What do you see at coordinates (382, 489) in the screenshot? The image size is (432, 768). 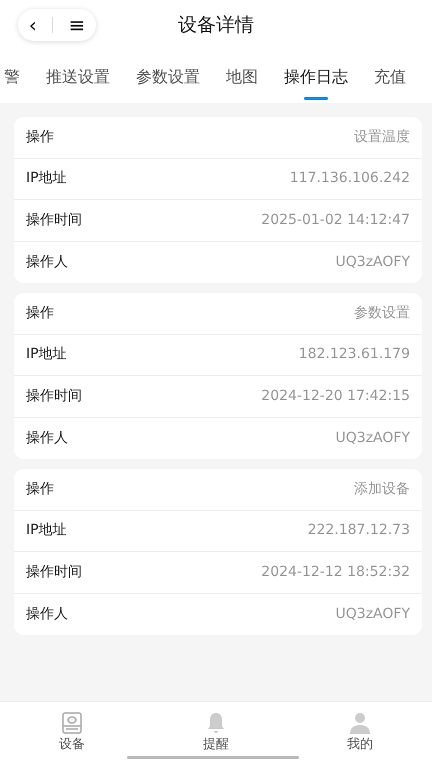 I see `row-value: 添加设备` at bounding box center [382, 489].